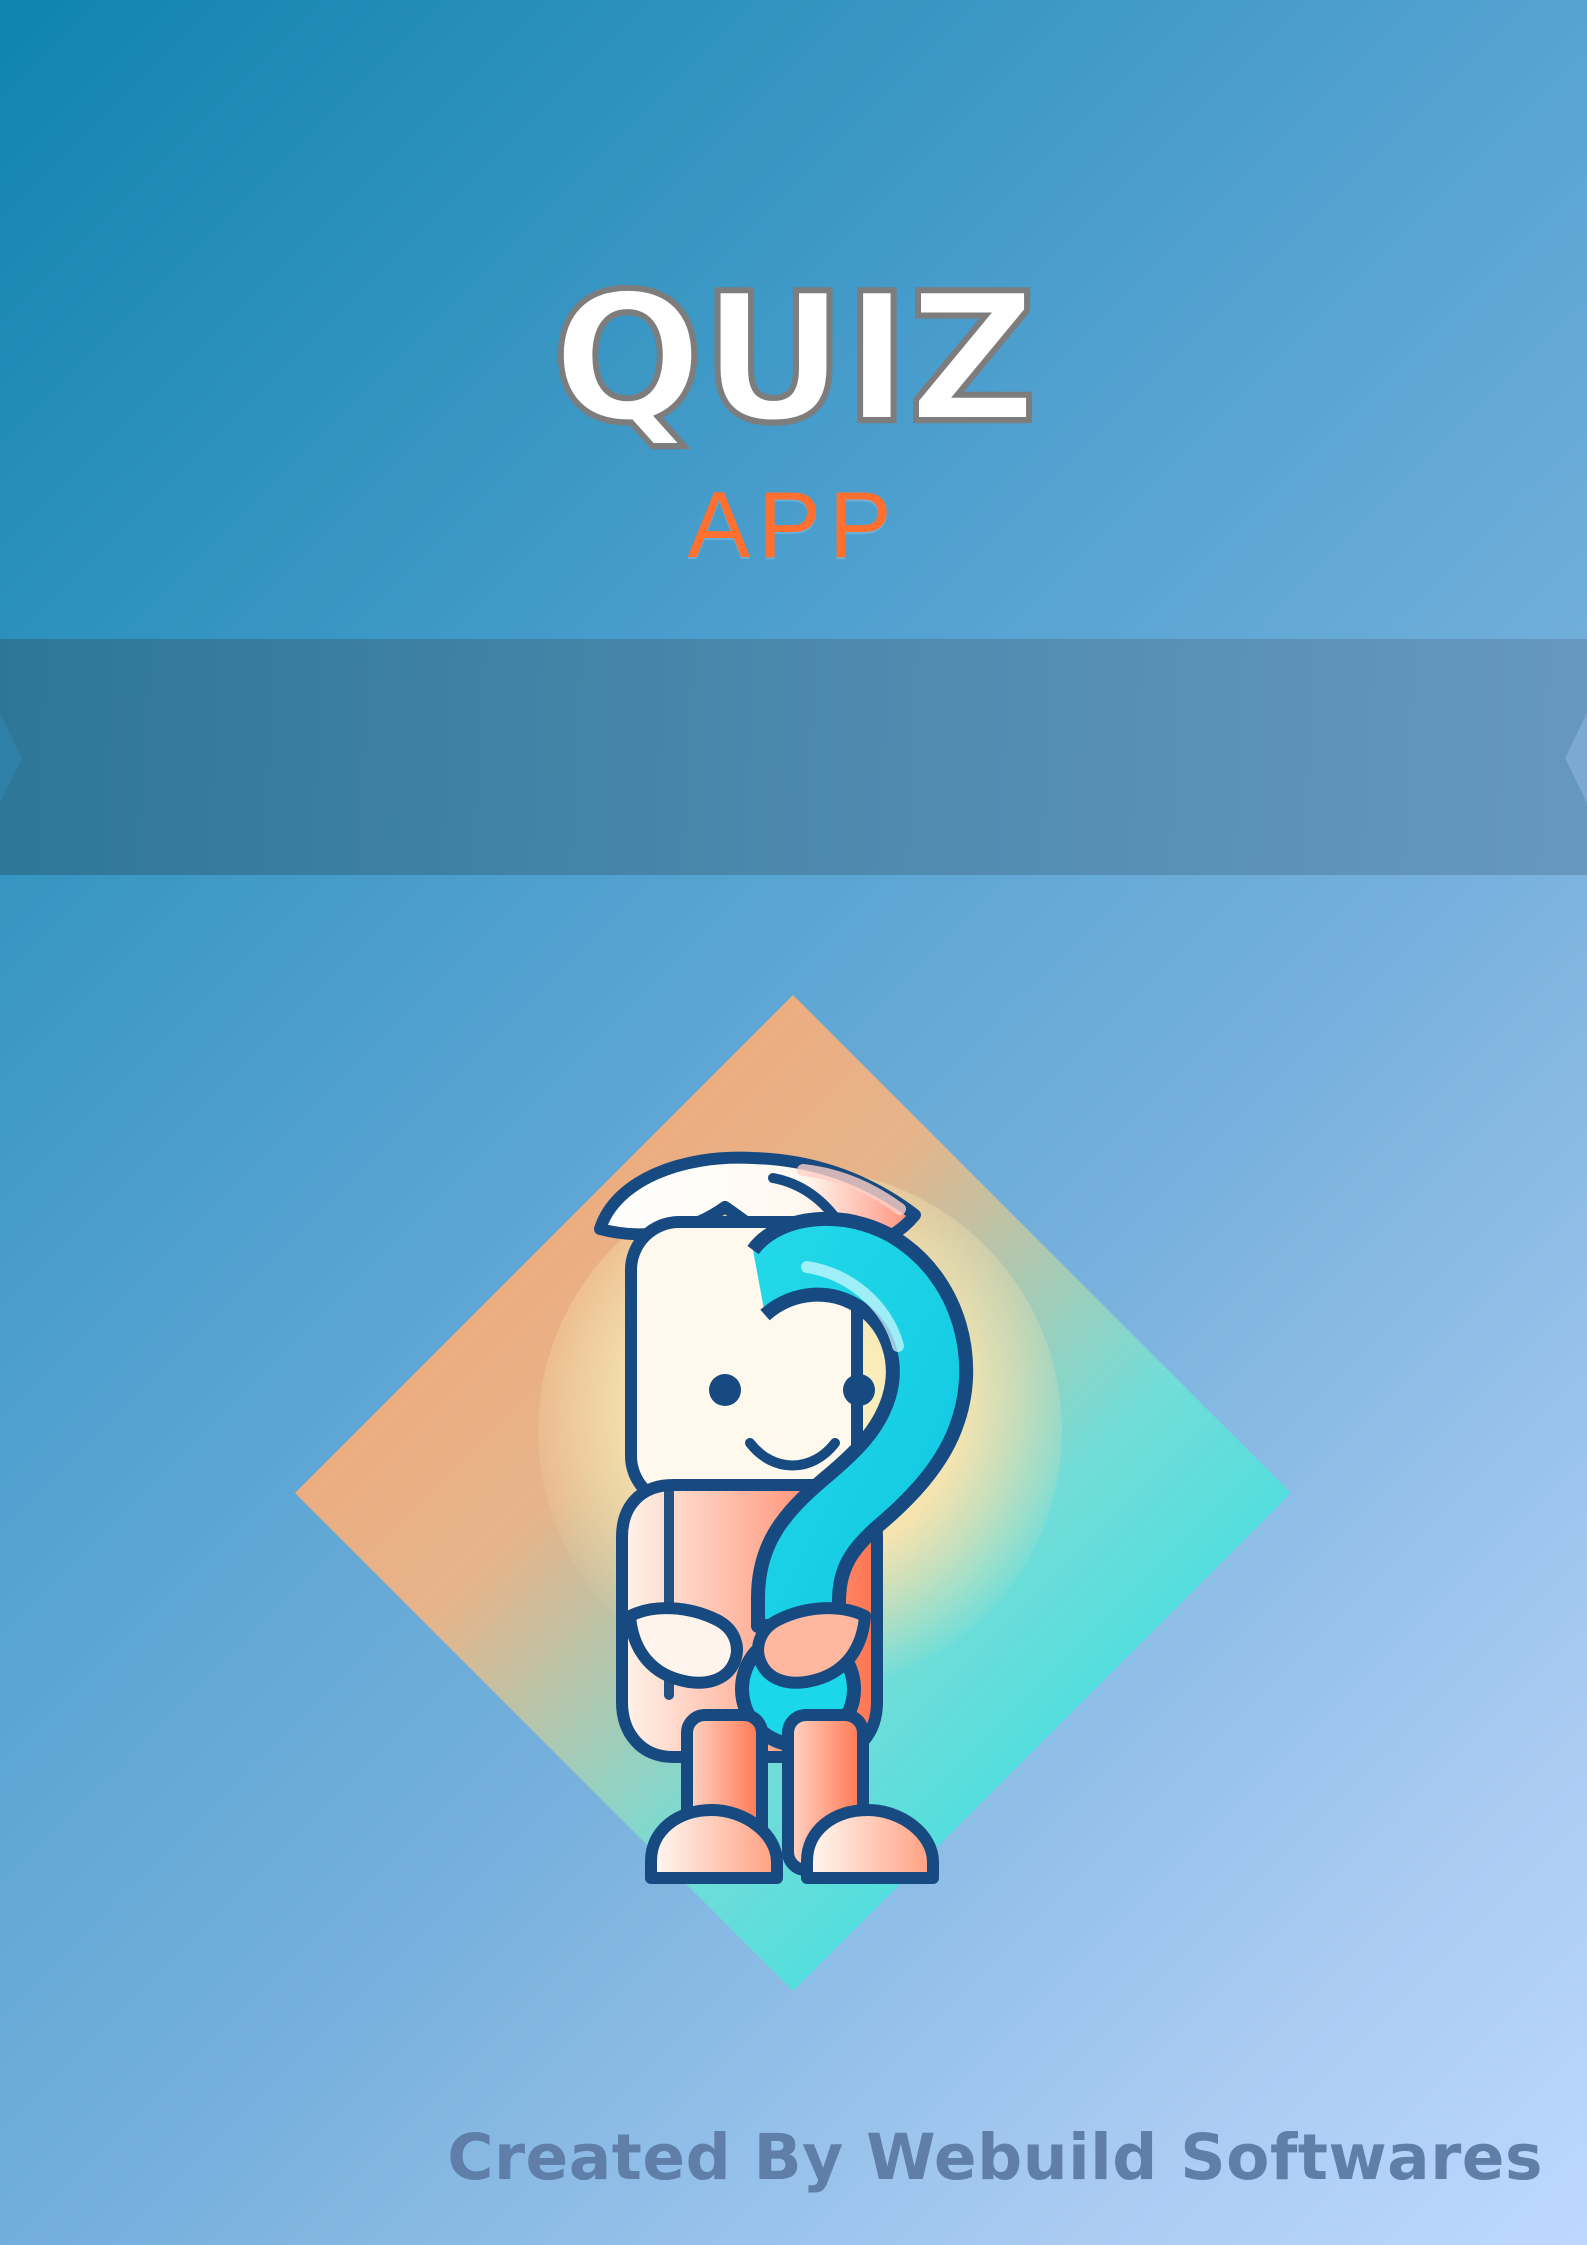 The height and width of the screenshot is (2245, 1587). I want to click on title-block: QUIZ APP, so click(793, 422).